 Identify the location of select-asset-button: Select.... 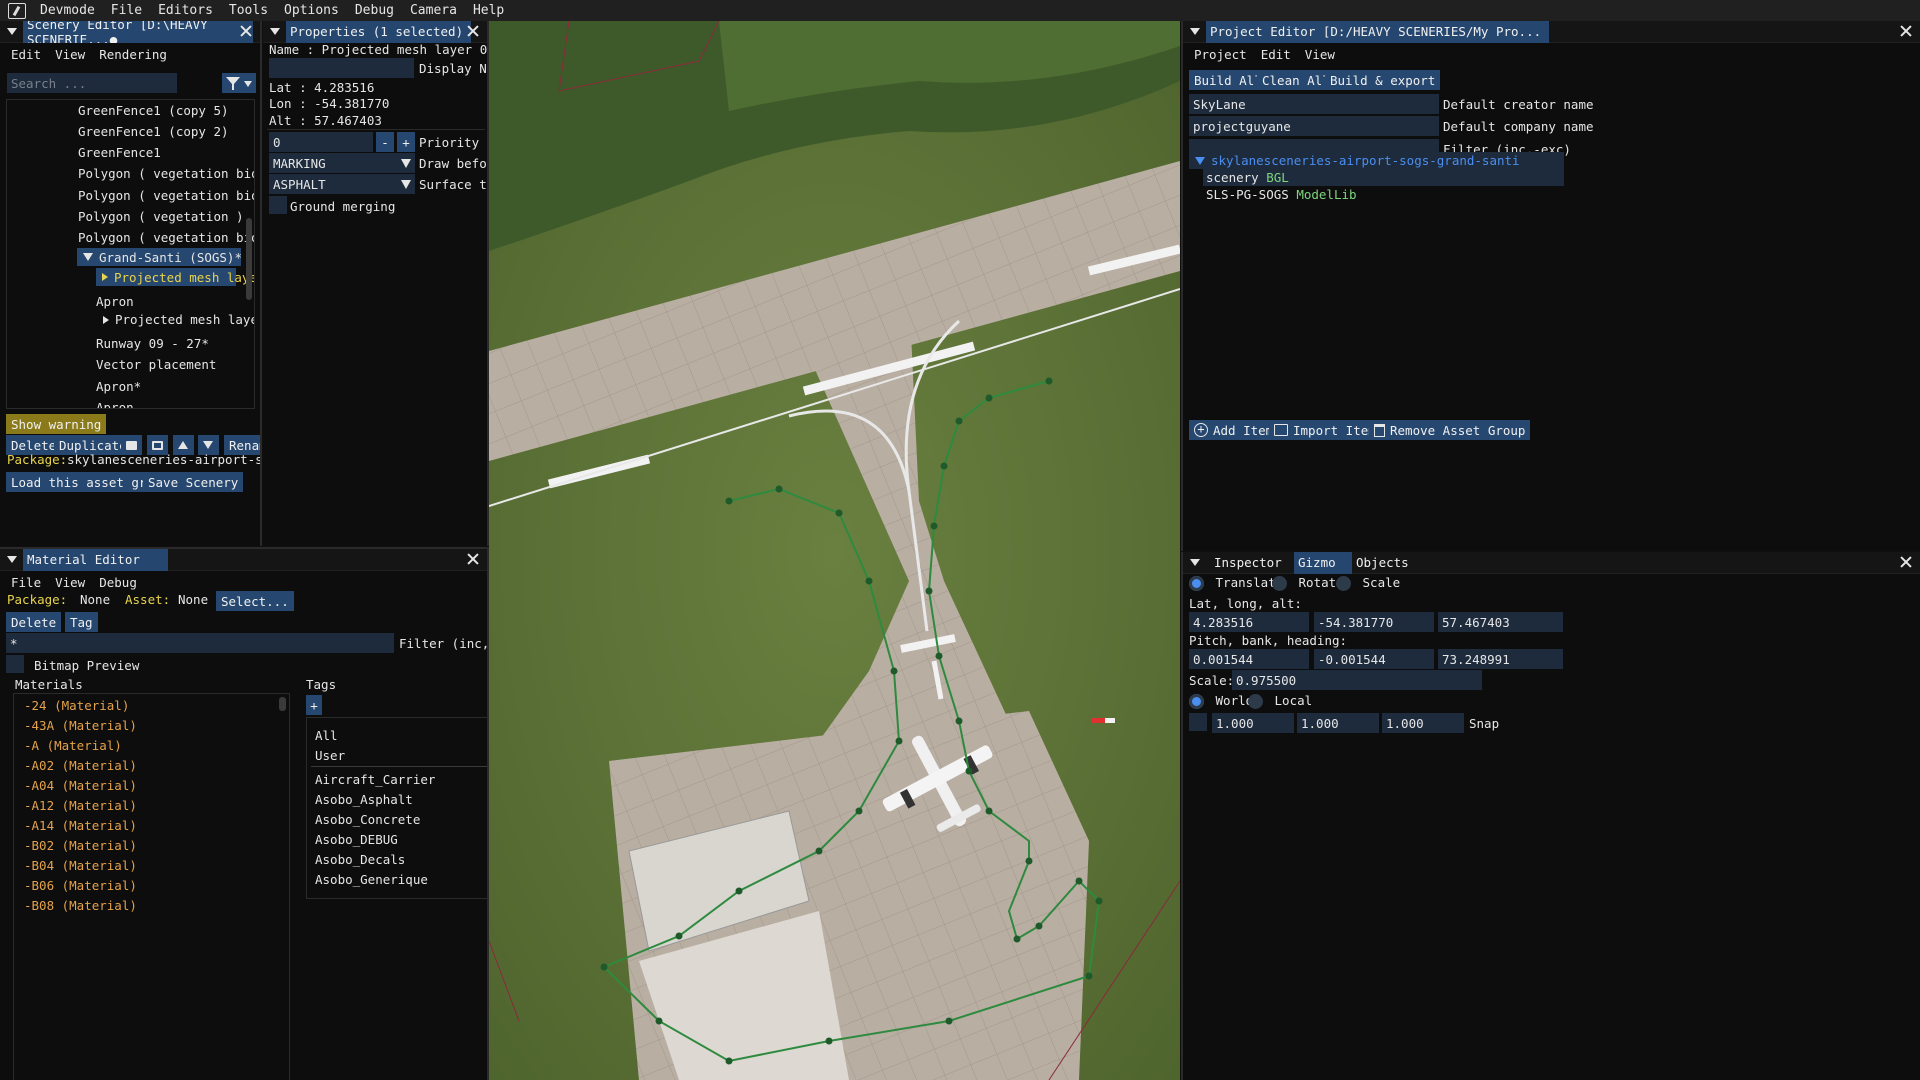
(255, 601).